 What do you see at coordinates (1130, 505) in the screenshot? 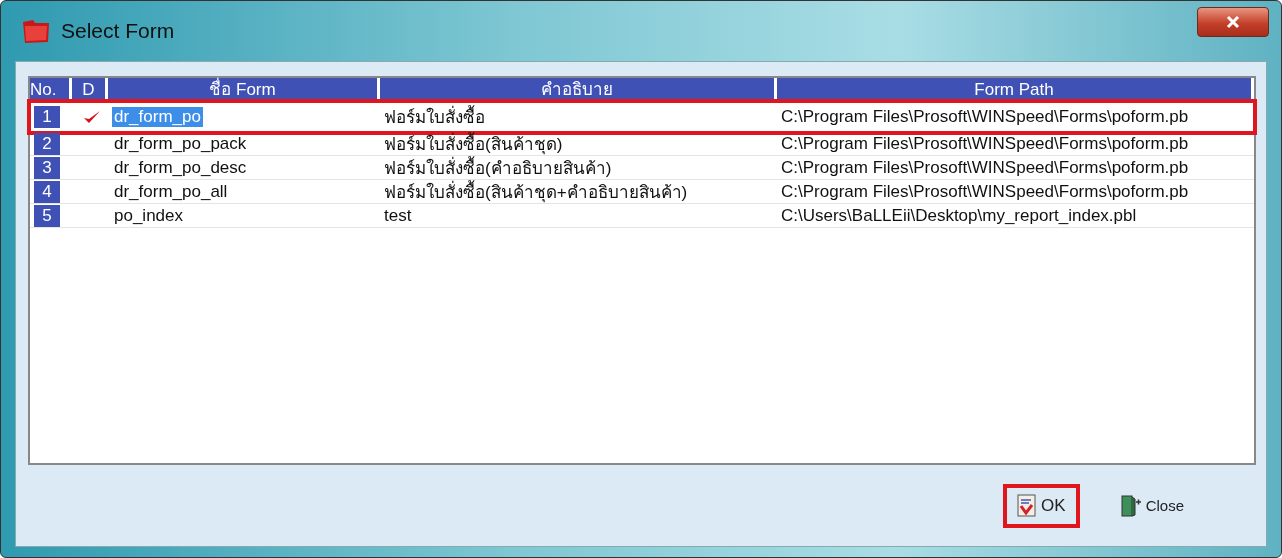
I see `door-exit-icon` at bounding box center [1130, 505].